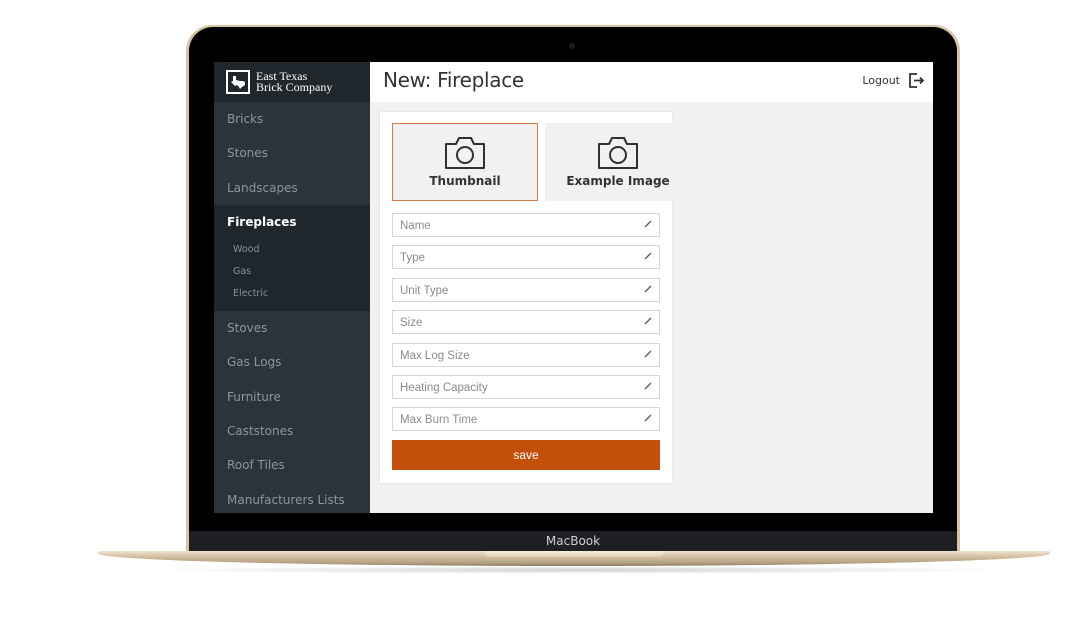 This screenshot has width=1083, height=636. Describe the element at coordinates (651, 82) in the screenshot. I see `header: New: Fireplace Logout` at that location.